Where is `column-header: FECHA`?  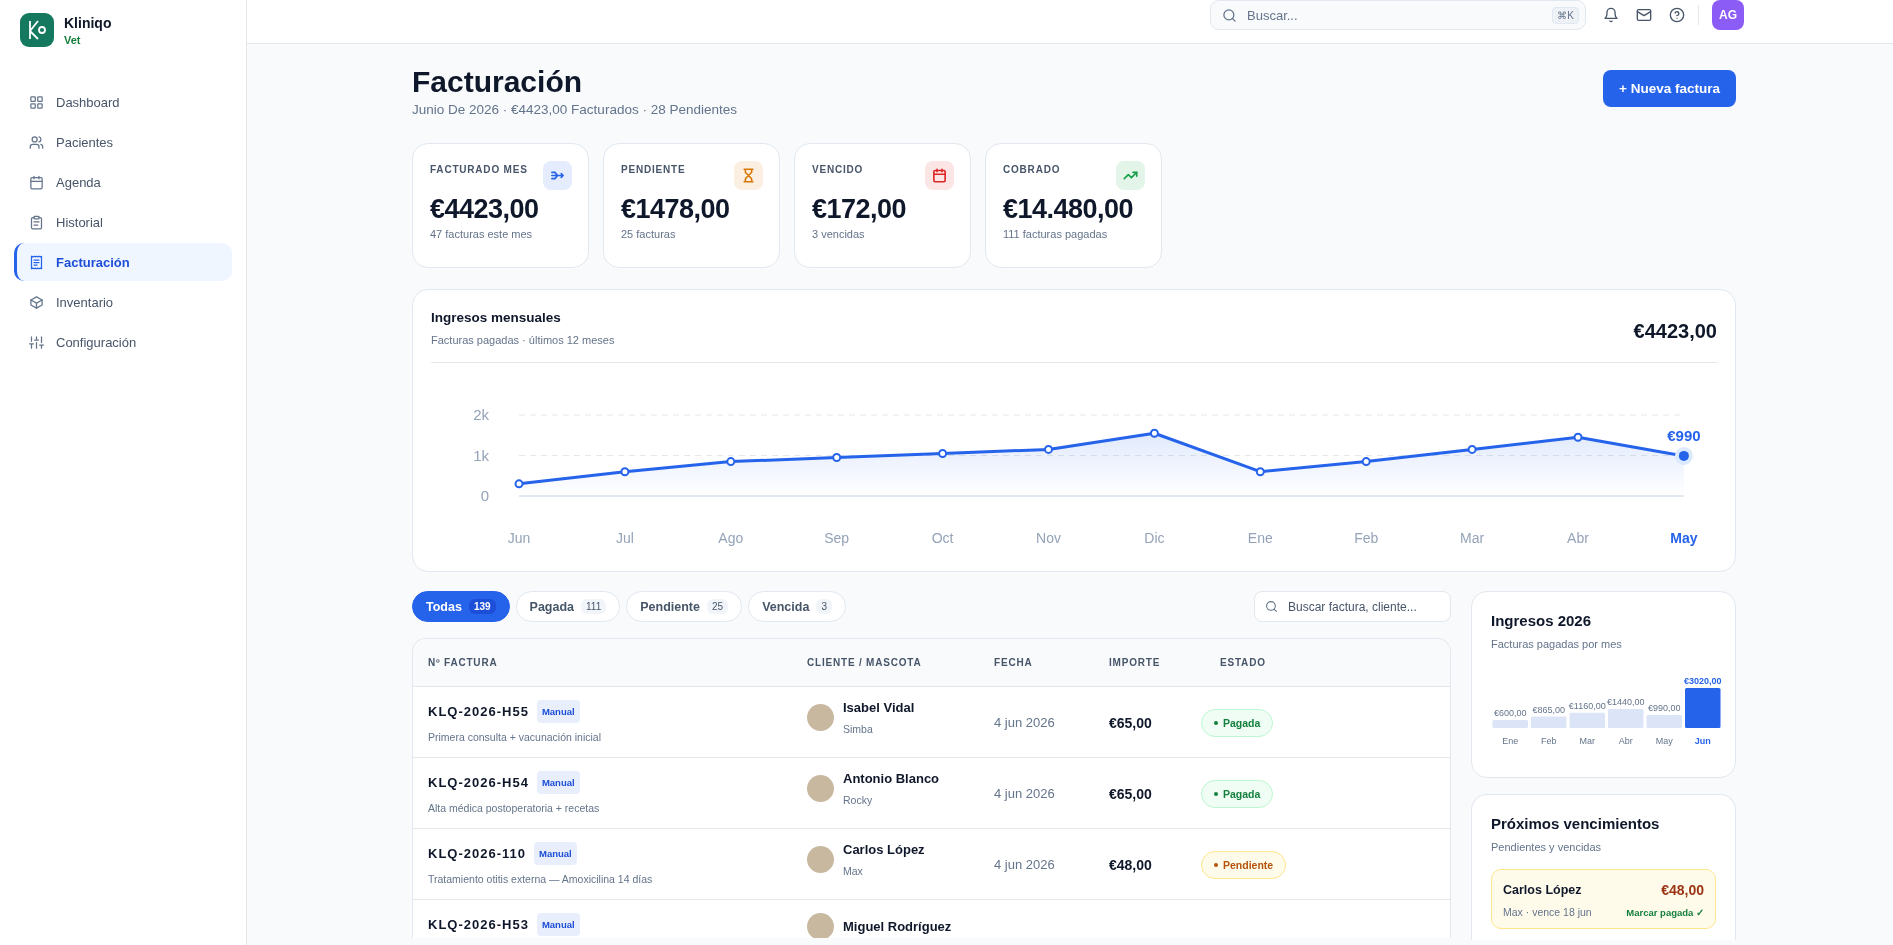
column-header: FECHA is located at coordinates (1014, 662).